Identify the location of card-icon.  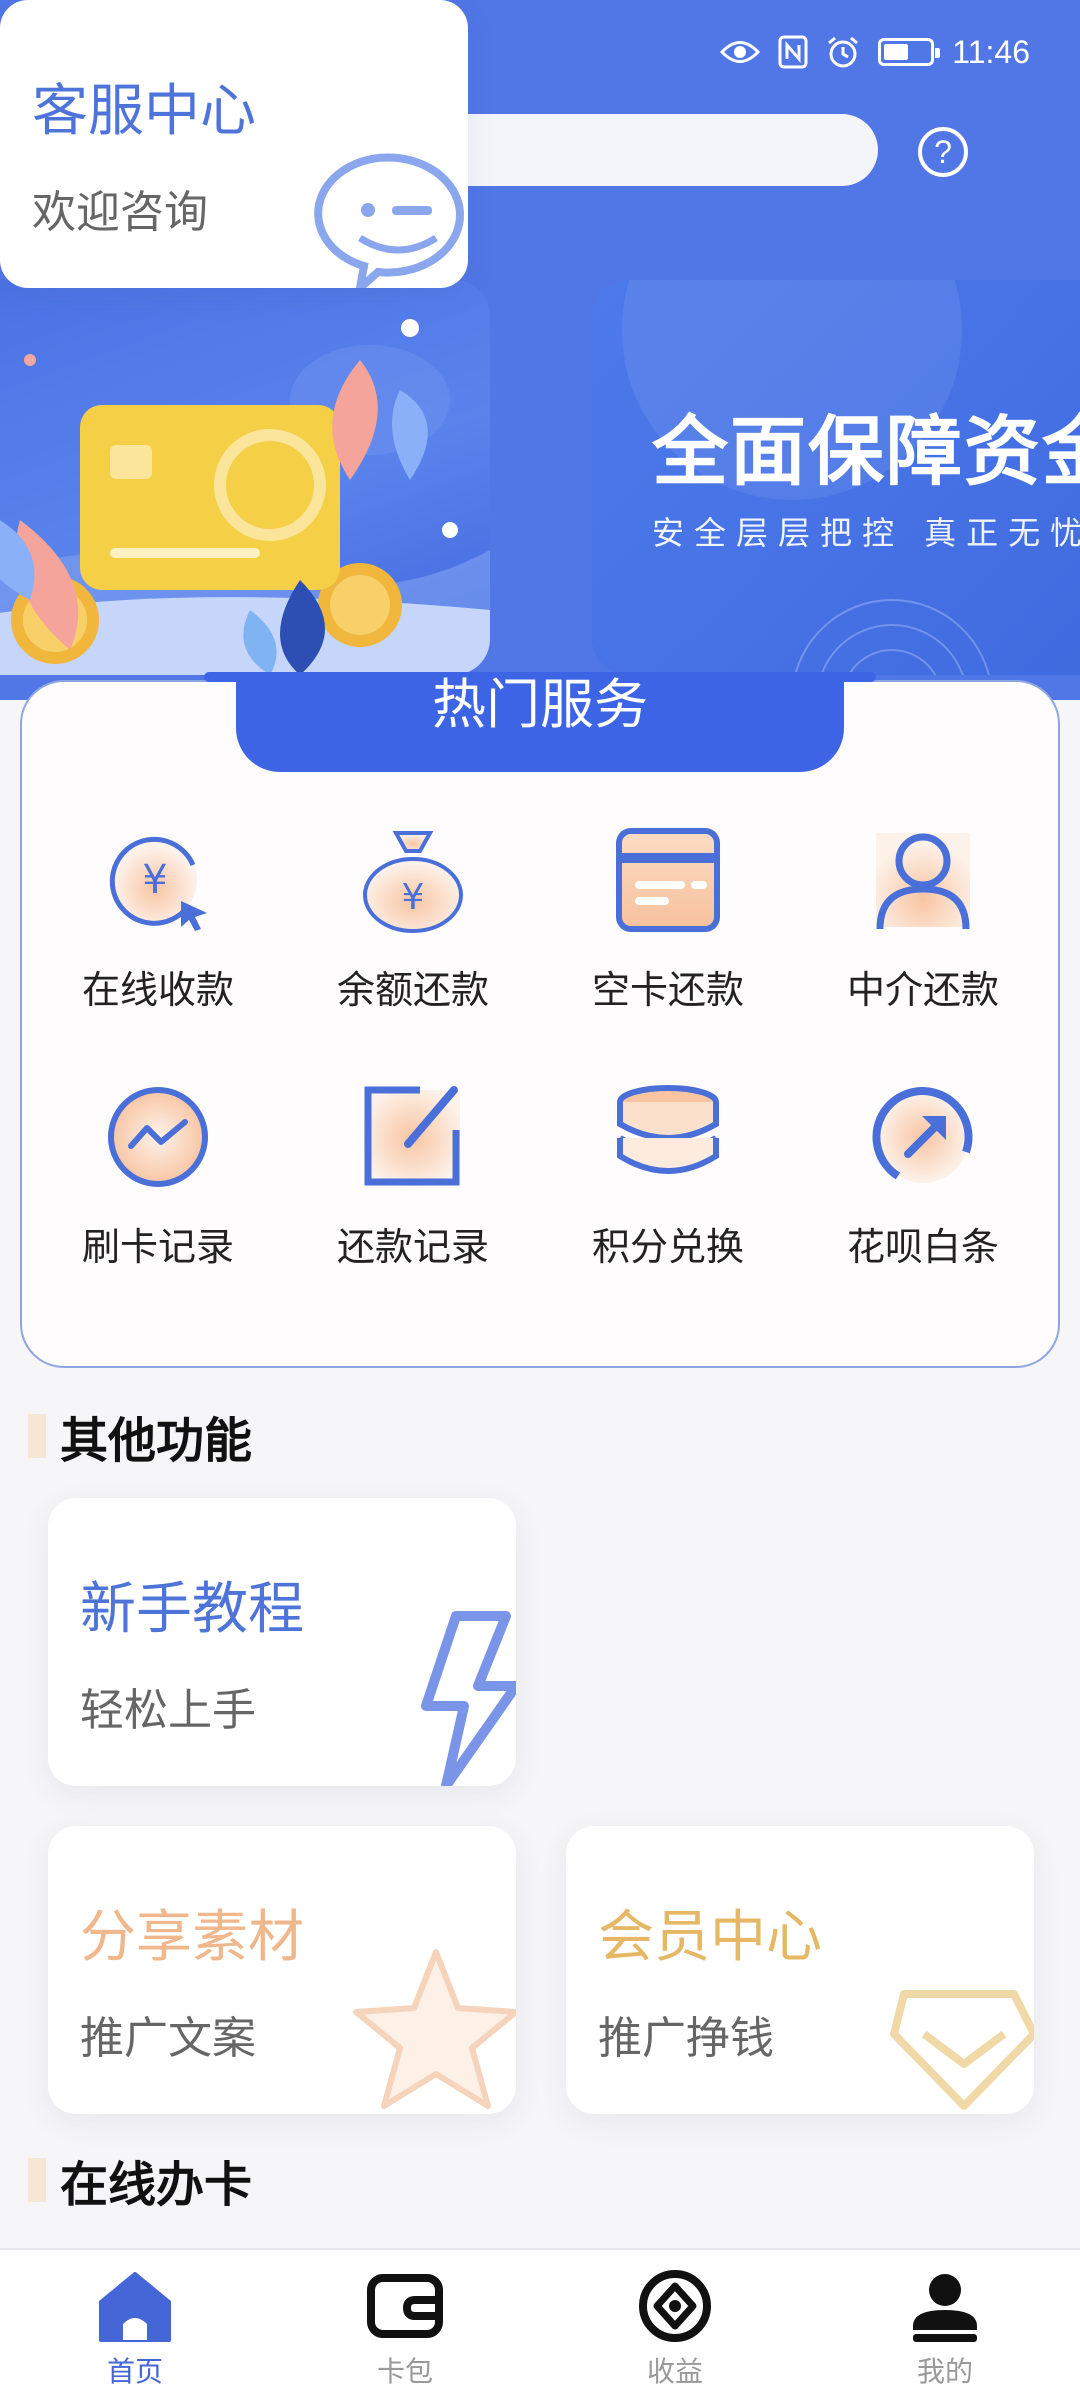
(668, 880).